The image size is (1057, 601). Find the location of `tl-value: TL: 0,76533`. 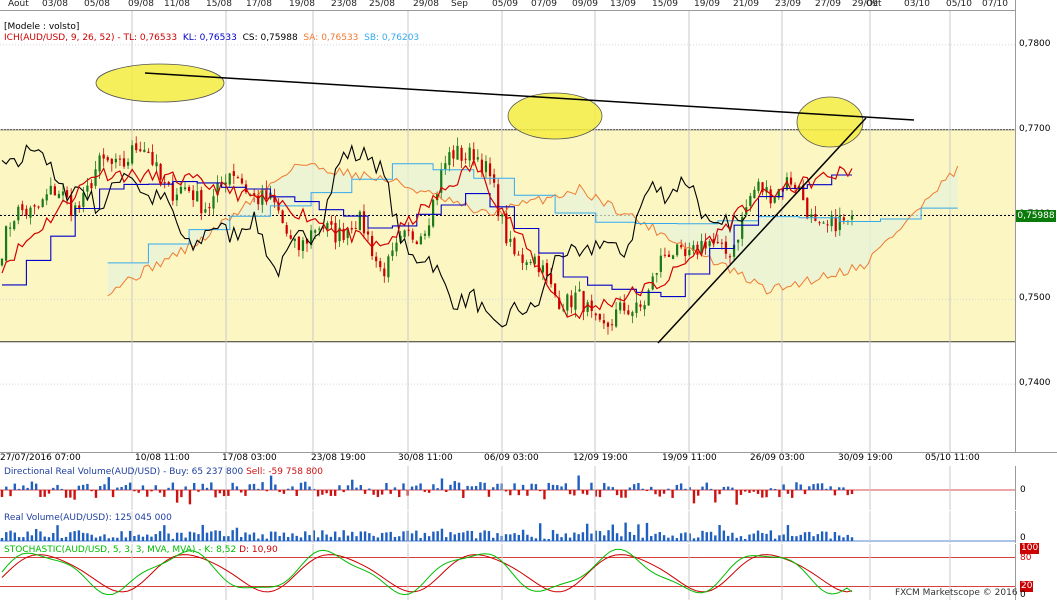

tl-value: TL: 0,76533 is located at coordinates (150, 38).